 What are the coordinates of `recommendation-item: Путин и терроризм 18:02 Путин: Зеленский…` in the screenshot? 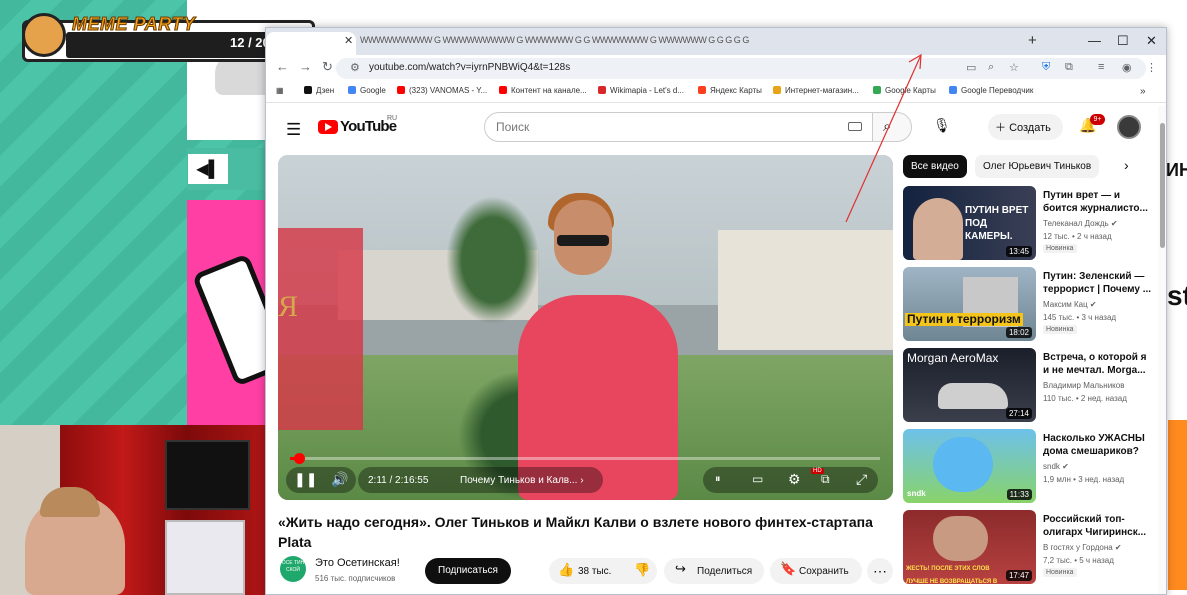 It's located at (1030, 305).